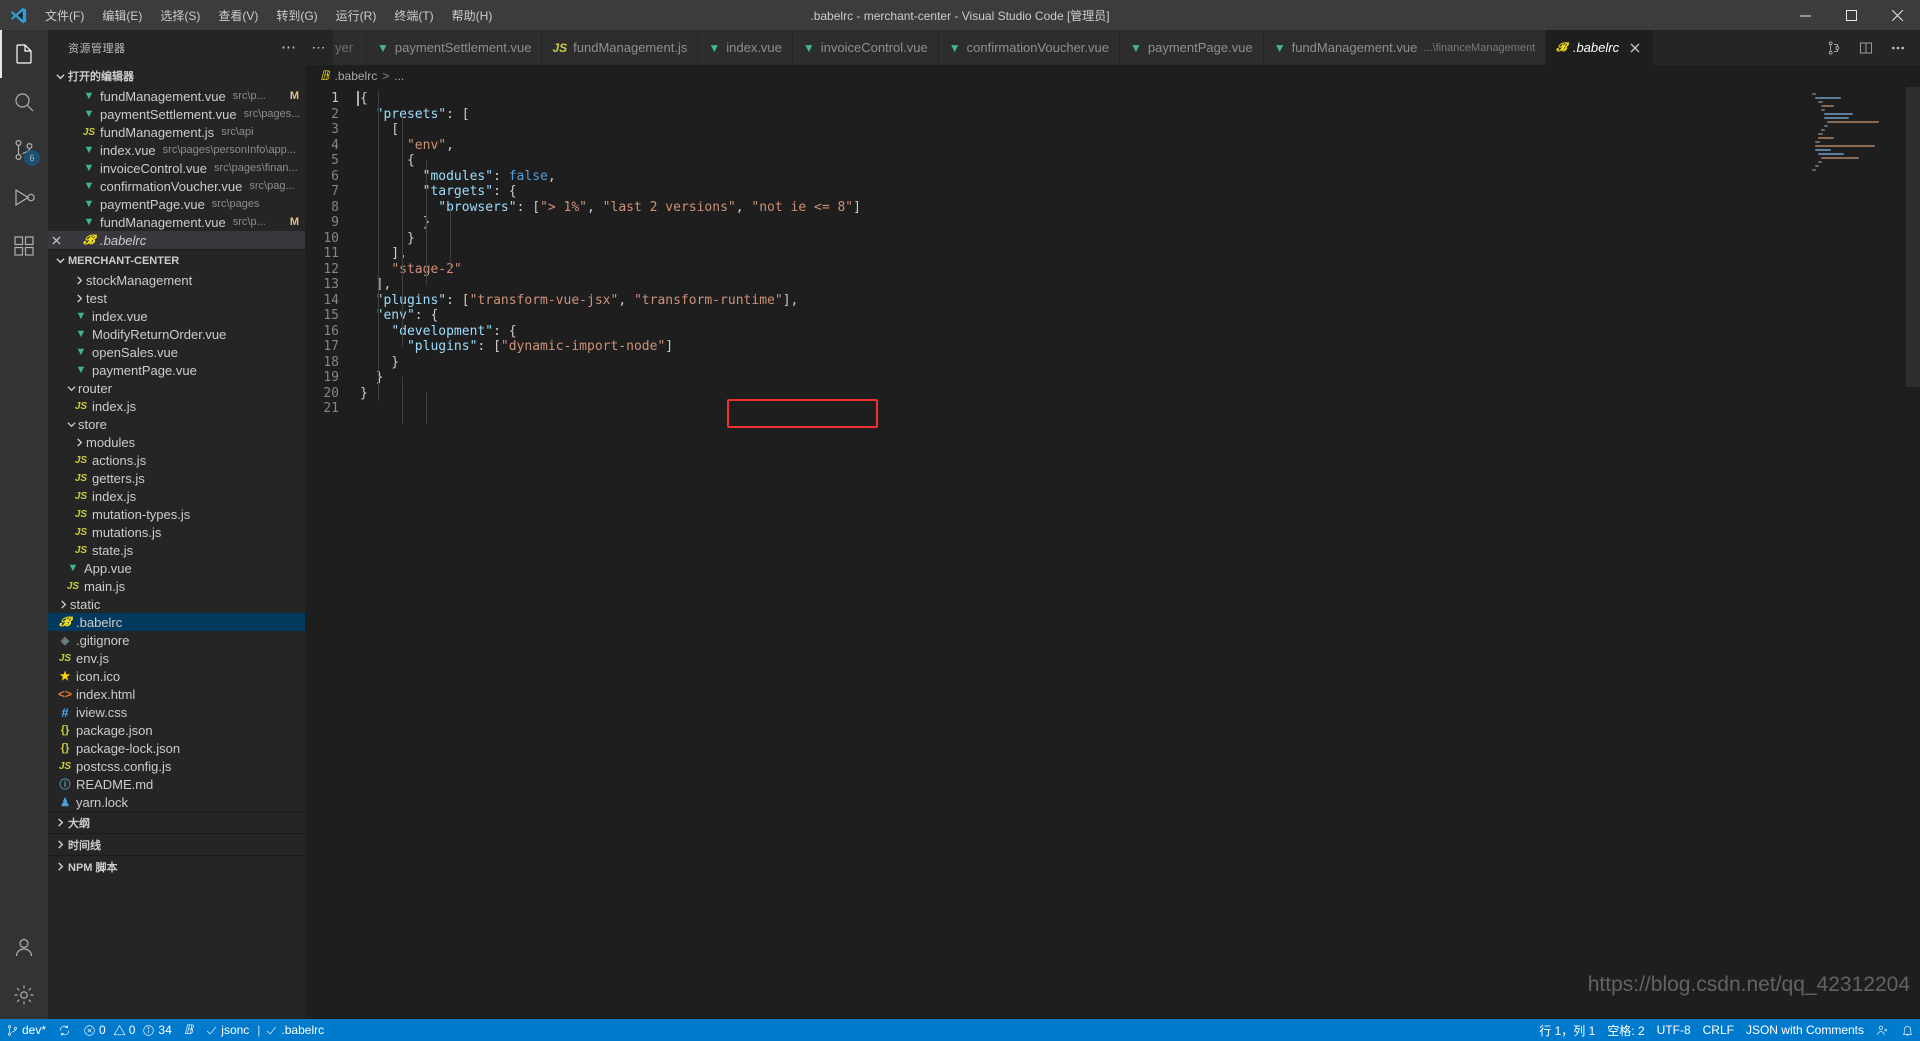 The width and height of the screenshot is (1920, 1041). Describe the element at coordinates (1805, 15) in the screenshot. I see `minimize-button` at that location.